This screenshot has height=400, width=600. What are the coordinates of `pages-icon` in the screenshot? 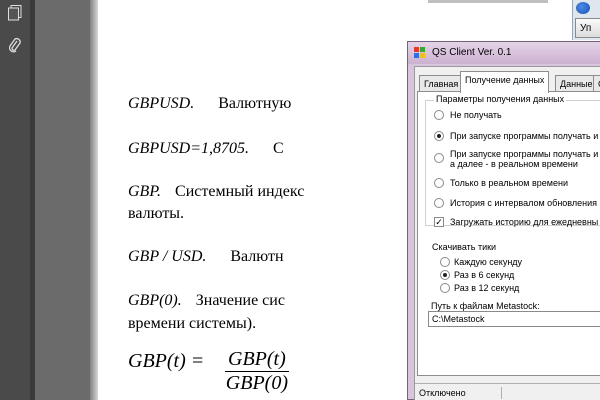 It's located at (15, 13).